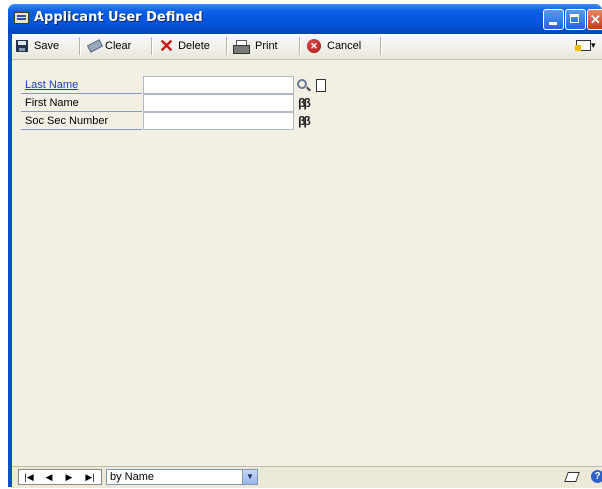 Image resolution: width=602 pixels, height=489 pixels. I want to click on soc-sec-find-button: ββ, so click(303, 121).